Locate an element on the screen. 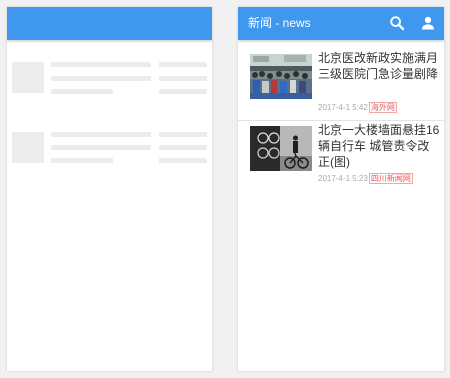 The image size is (450, 378). news-source-badge: 四川新闻网 is located at coordinates (390, 178).